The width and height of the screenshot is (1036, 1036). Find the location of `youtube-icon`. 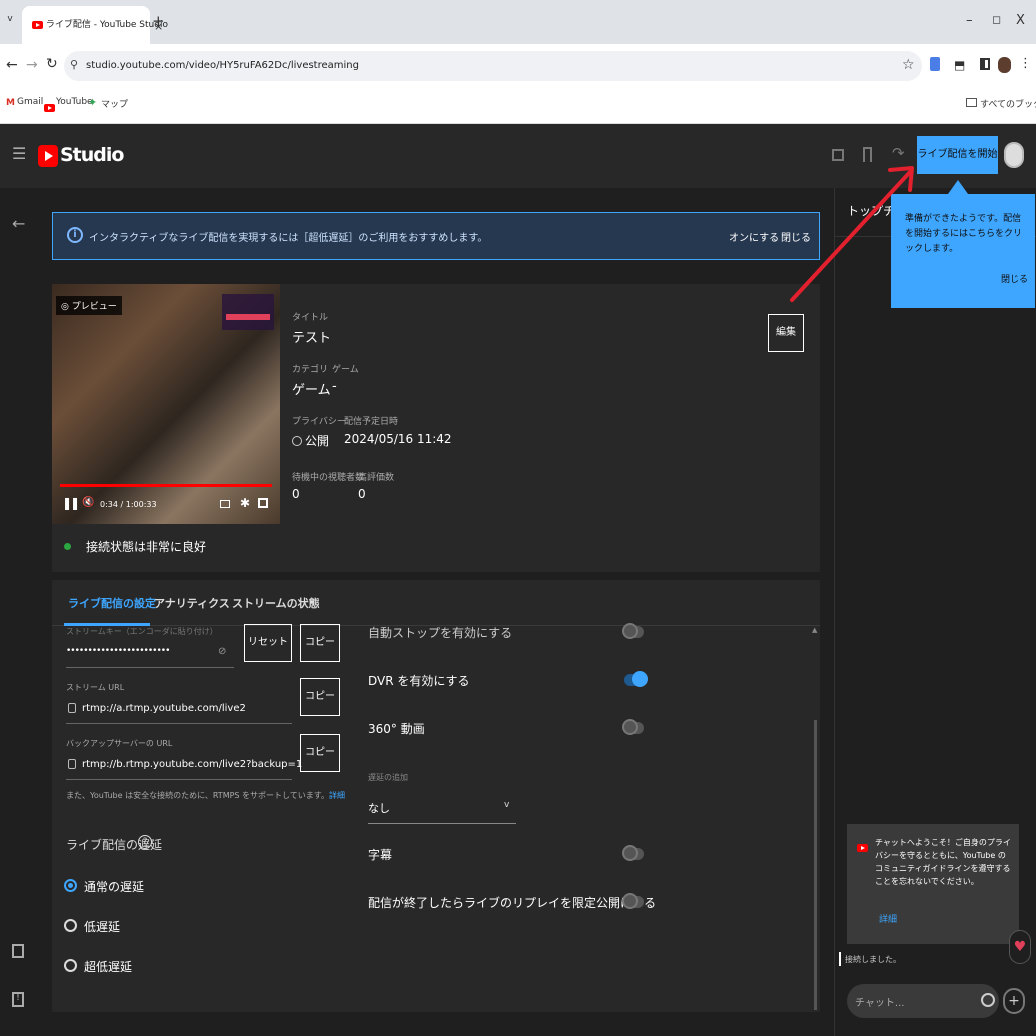

youtube-icon is located at coordinates (862, 847).